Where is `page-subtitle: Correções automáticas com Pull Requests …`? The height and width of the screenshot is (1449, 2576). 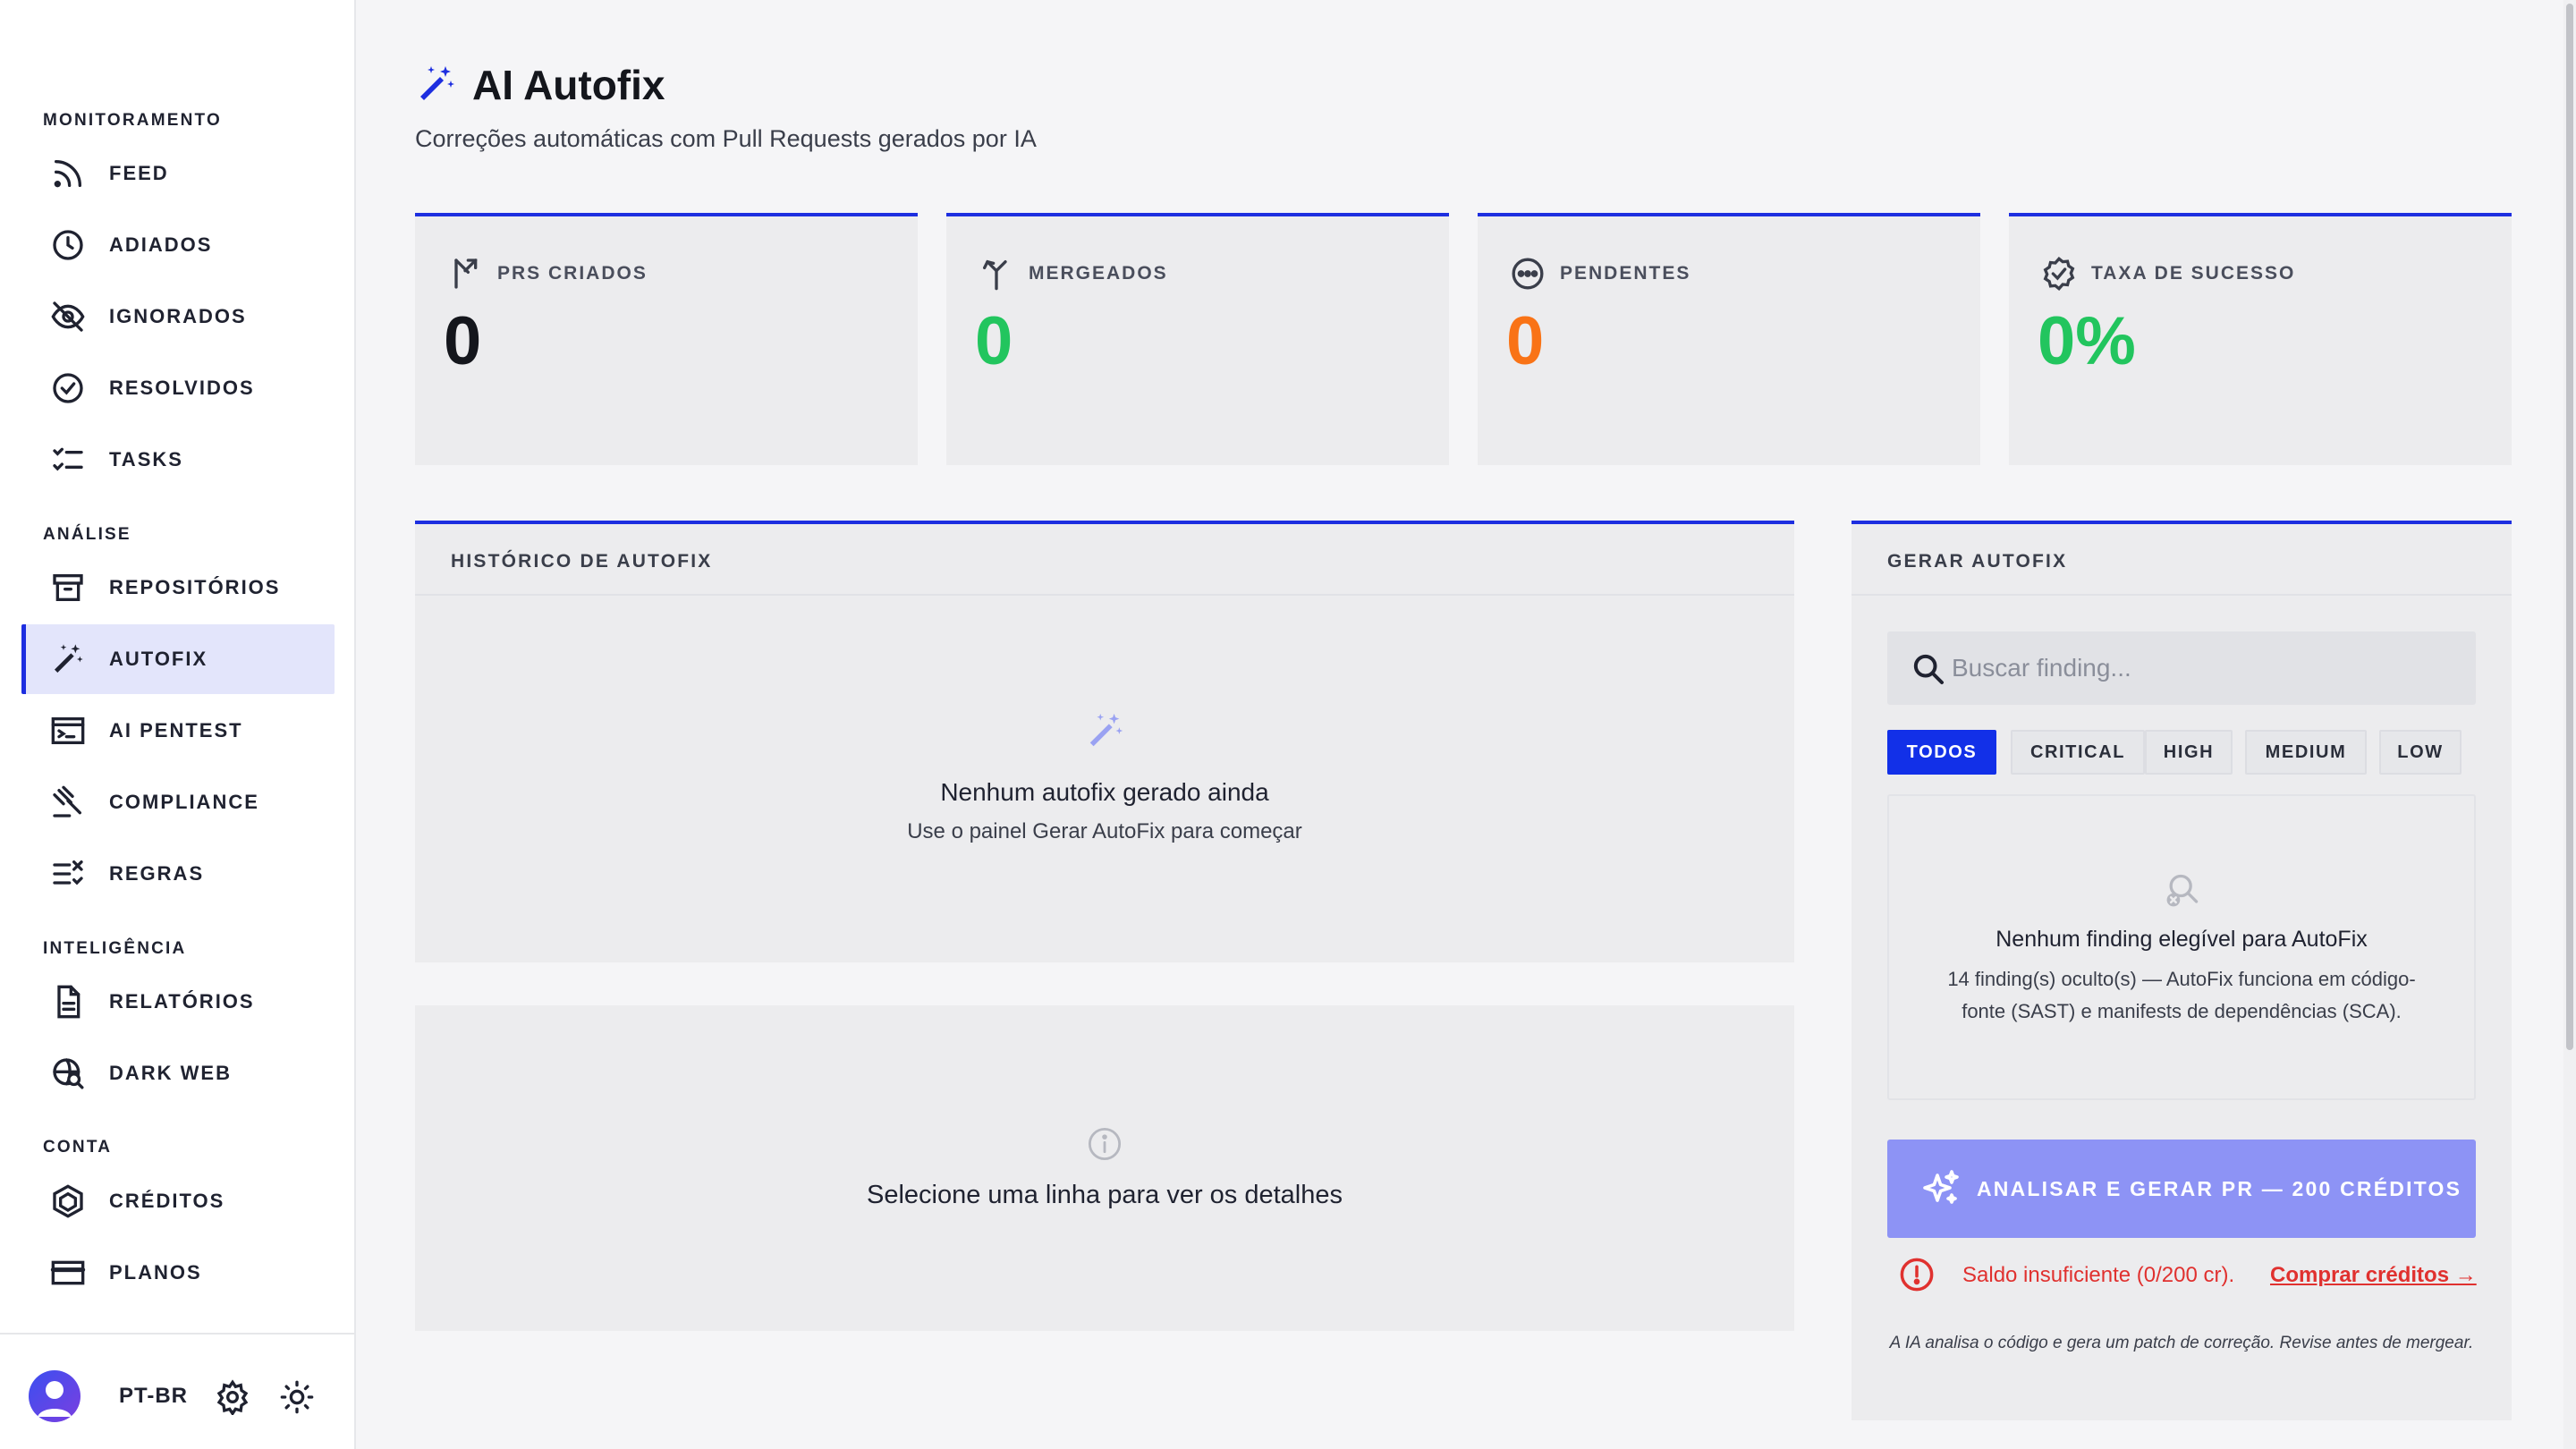
page-subtitle: Correções automáticas com Pull Requests … is located at coordinates (726, 138).